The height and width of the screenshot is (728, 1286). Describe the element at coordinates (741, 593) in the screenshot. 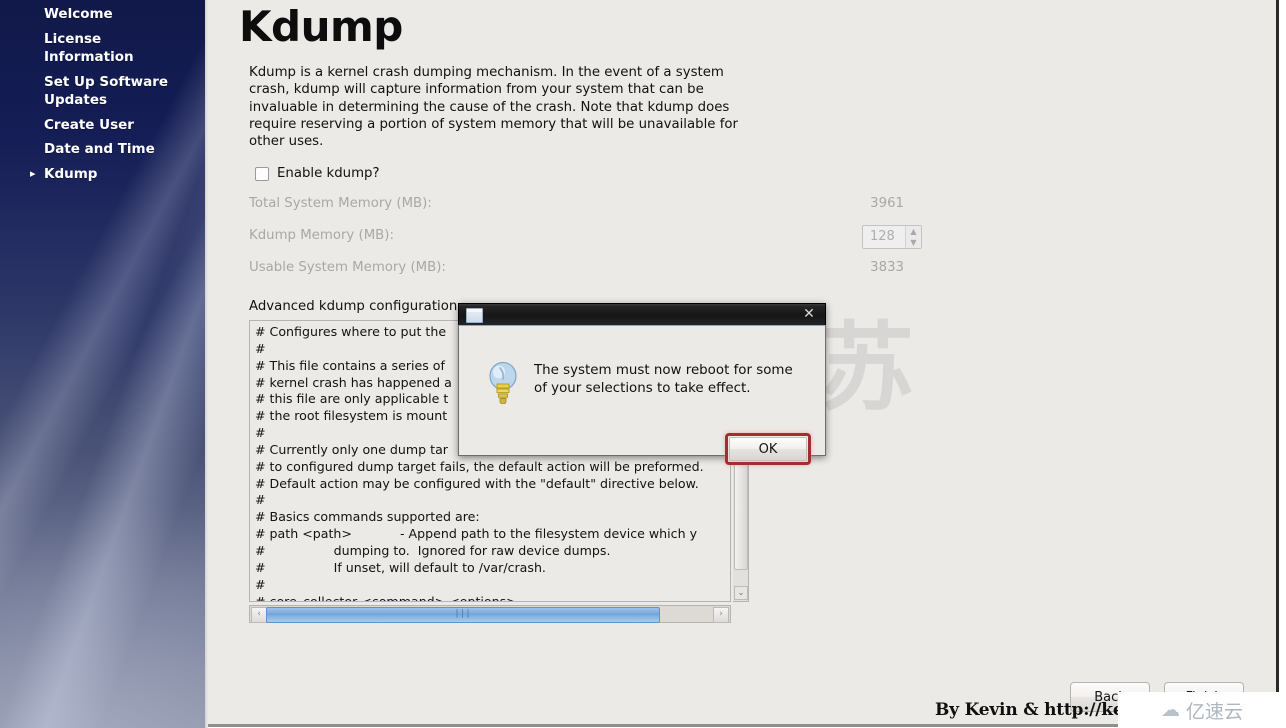

I see `scroll-down-icon: ⌄` at that location.